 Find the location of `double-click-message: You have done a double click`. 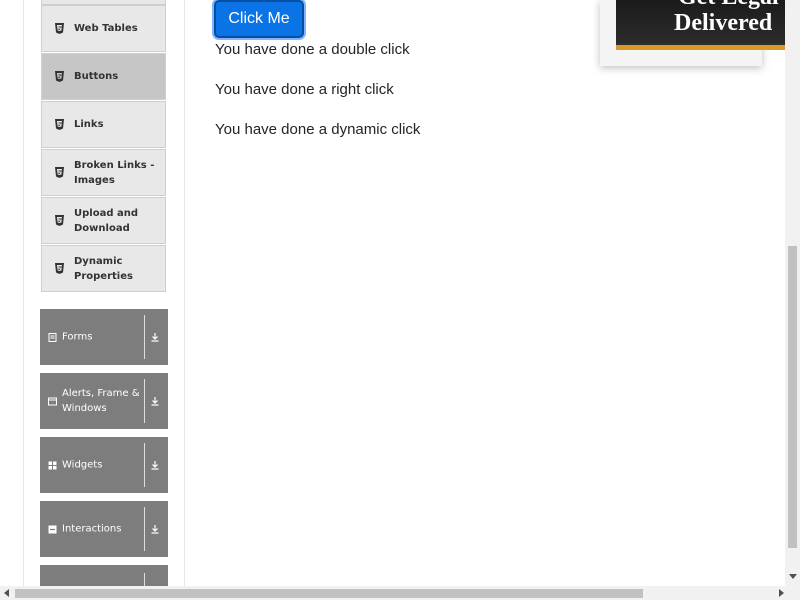

double-click-message: You have done a double click is located at coordinates (312, 49).